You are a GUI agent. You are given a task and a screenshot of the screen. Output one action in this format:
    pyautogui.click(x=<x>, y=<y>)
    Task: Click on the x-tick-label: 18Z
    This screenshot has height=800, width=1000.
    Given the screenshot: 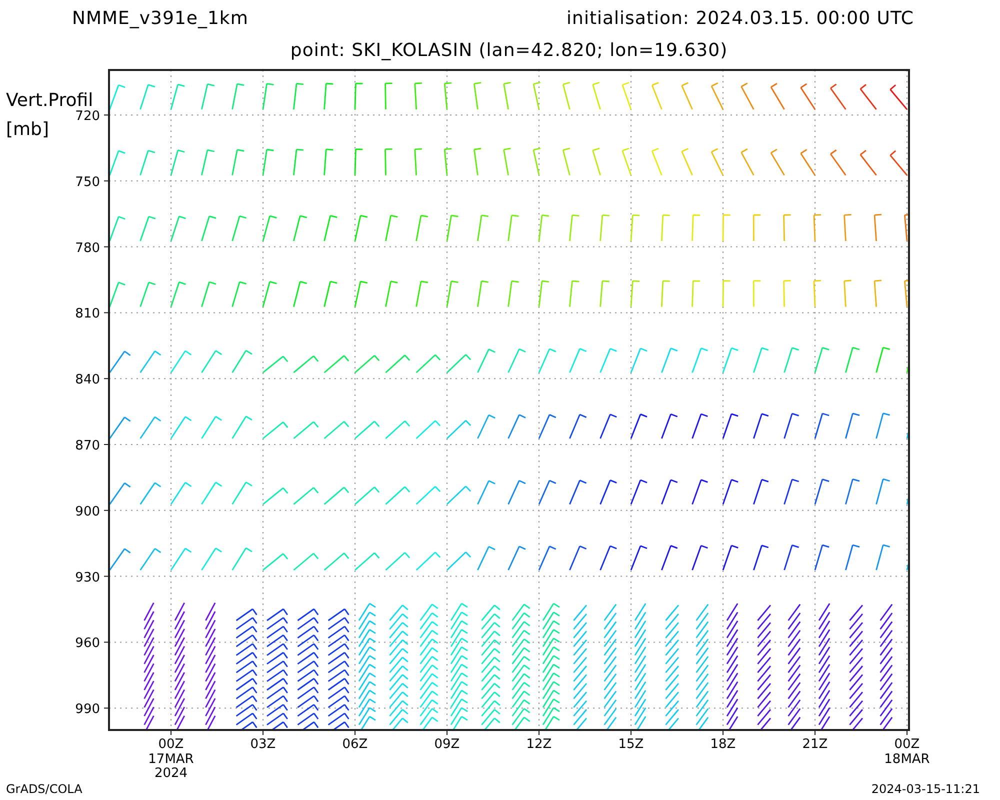 What is the action you would take?
    pyautogui.click(x=723, y=744)
    